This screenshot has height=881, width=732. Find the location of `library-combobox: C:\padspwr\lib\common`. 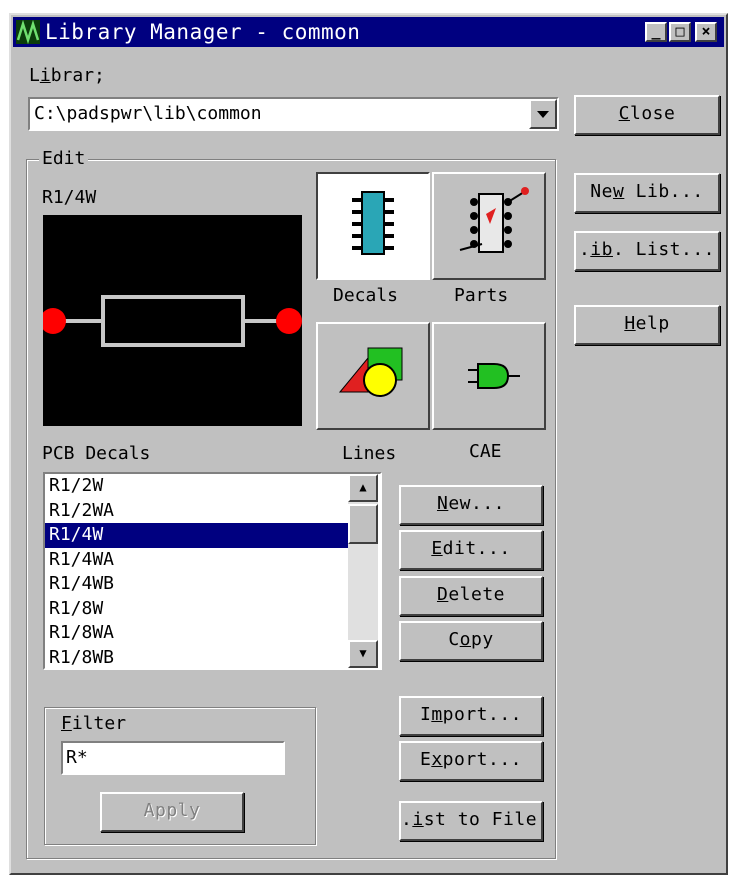

library-combobox: C:\padspwr\lib\common is located at coordinates (293, 114).